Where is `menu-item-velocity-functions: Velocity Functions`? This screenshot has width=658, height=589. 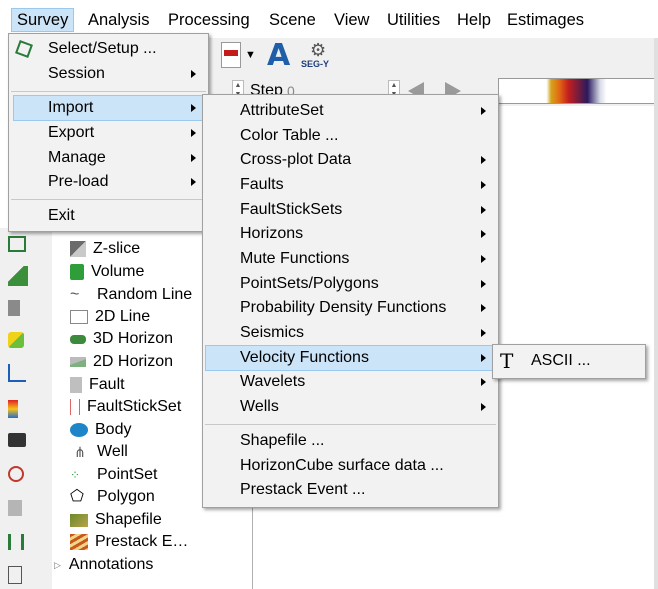
menu-item-velocity-functions: Velocity Functions is located at coordinates (350, 358).